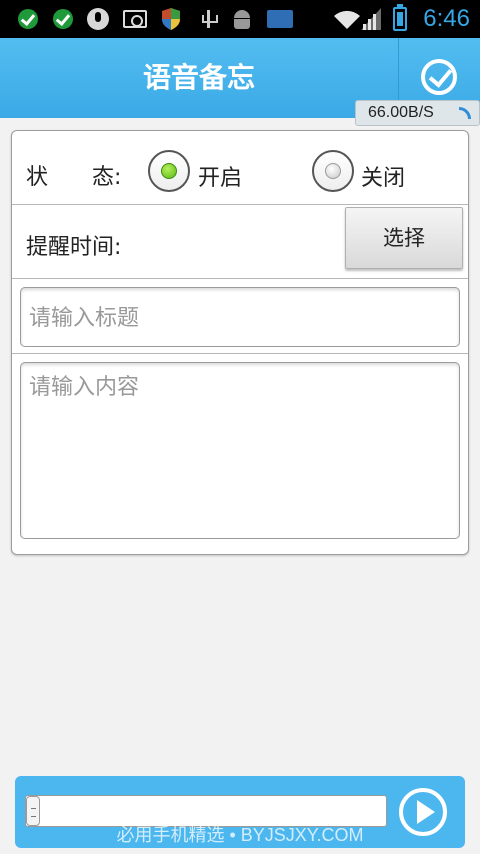  What do you see at coordinates (240, 835) in the screenshot?
I see `watermark: 必用手机精选 • BYJSJXY.COM` at bounding box center [240, 835].